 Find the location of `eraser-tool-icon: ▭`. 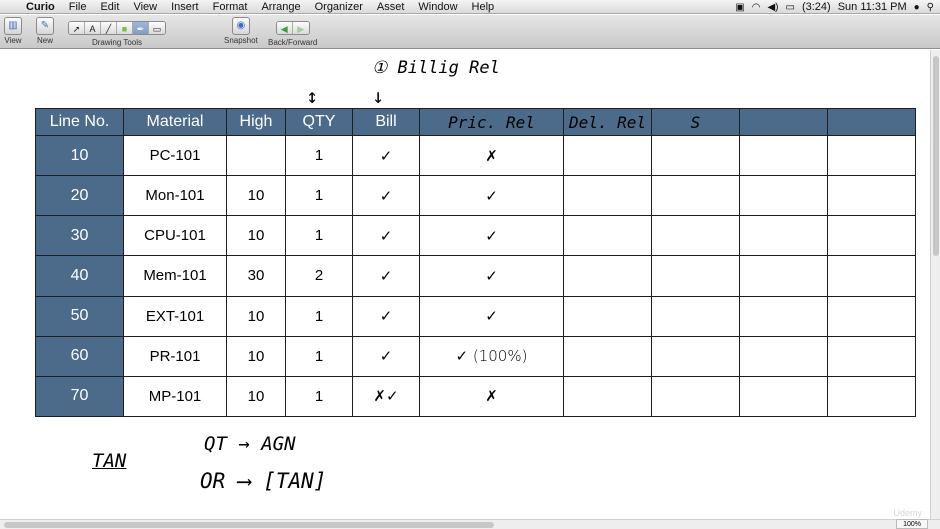

eraser-tool-icon: ▭ is located at coordinates (157, 27).